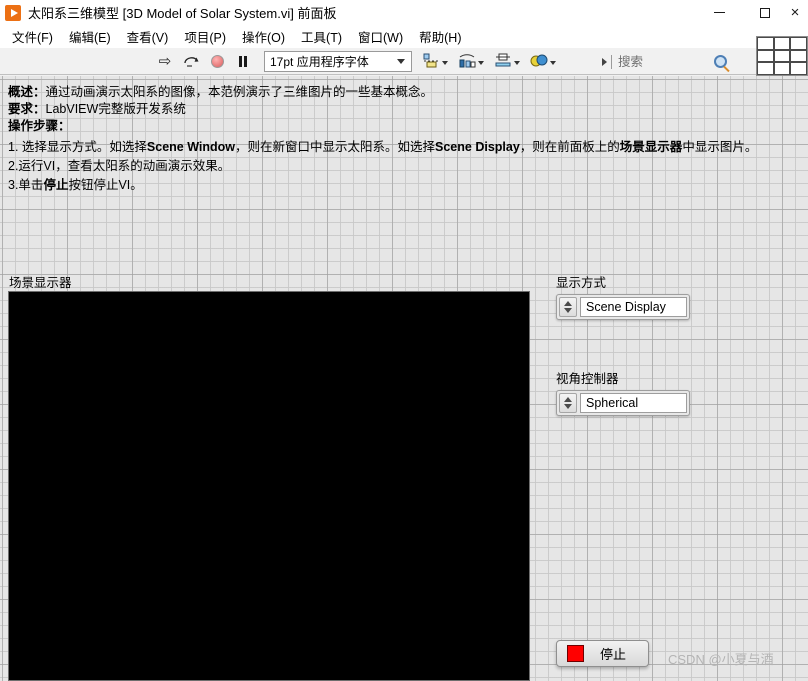 The width and height of the screenshot is (808, 681). What do you see at coordinates (405, 185) in the screenshot?
I see `step-item: 3.单击停止按钮停止VI。` at bounding box center [405, 185].